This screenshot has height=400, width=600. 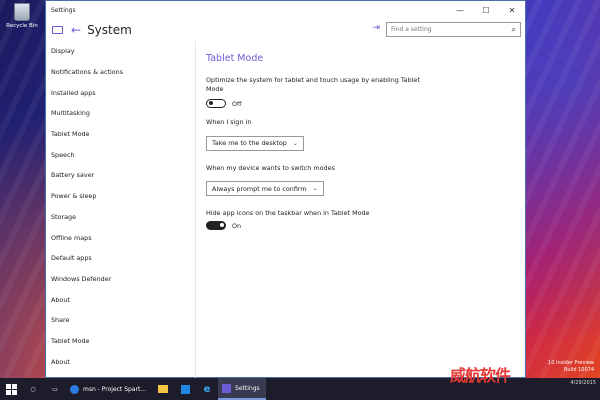 I want to click on sidebar-item-about-2: About, so click(x=120, y=361).